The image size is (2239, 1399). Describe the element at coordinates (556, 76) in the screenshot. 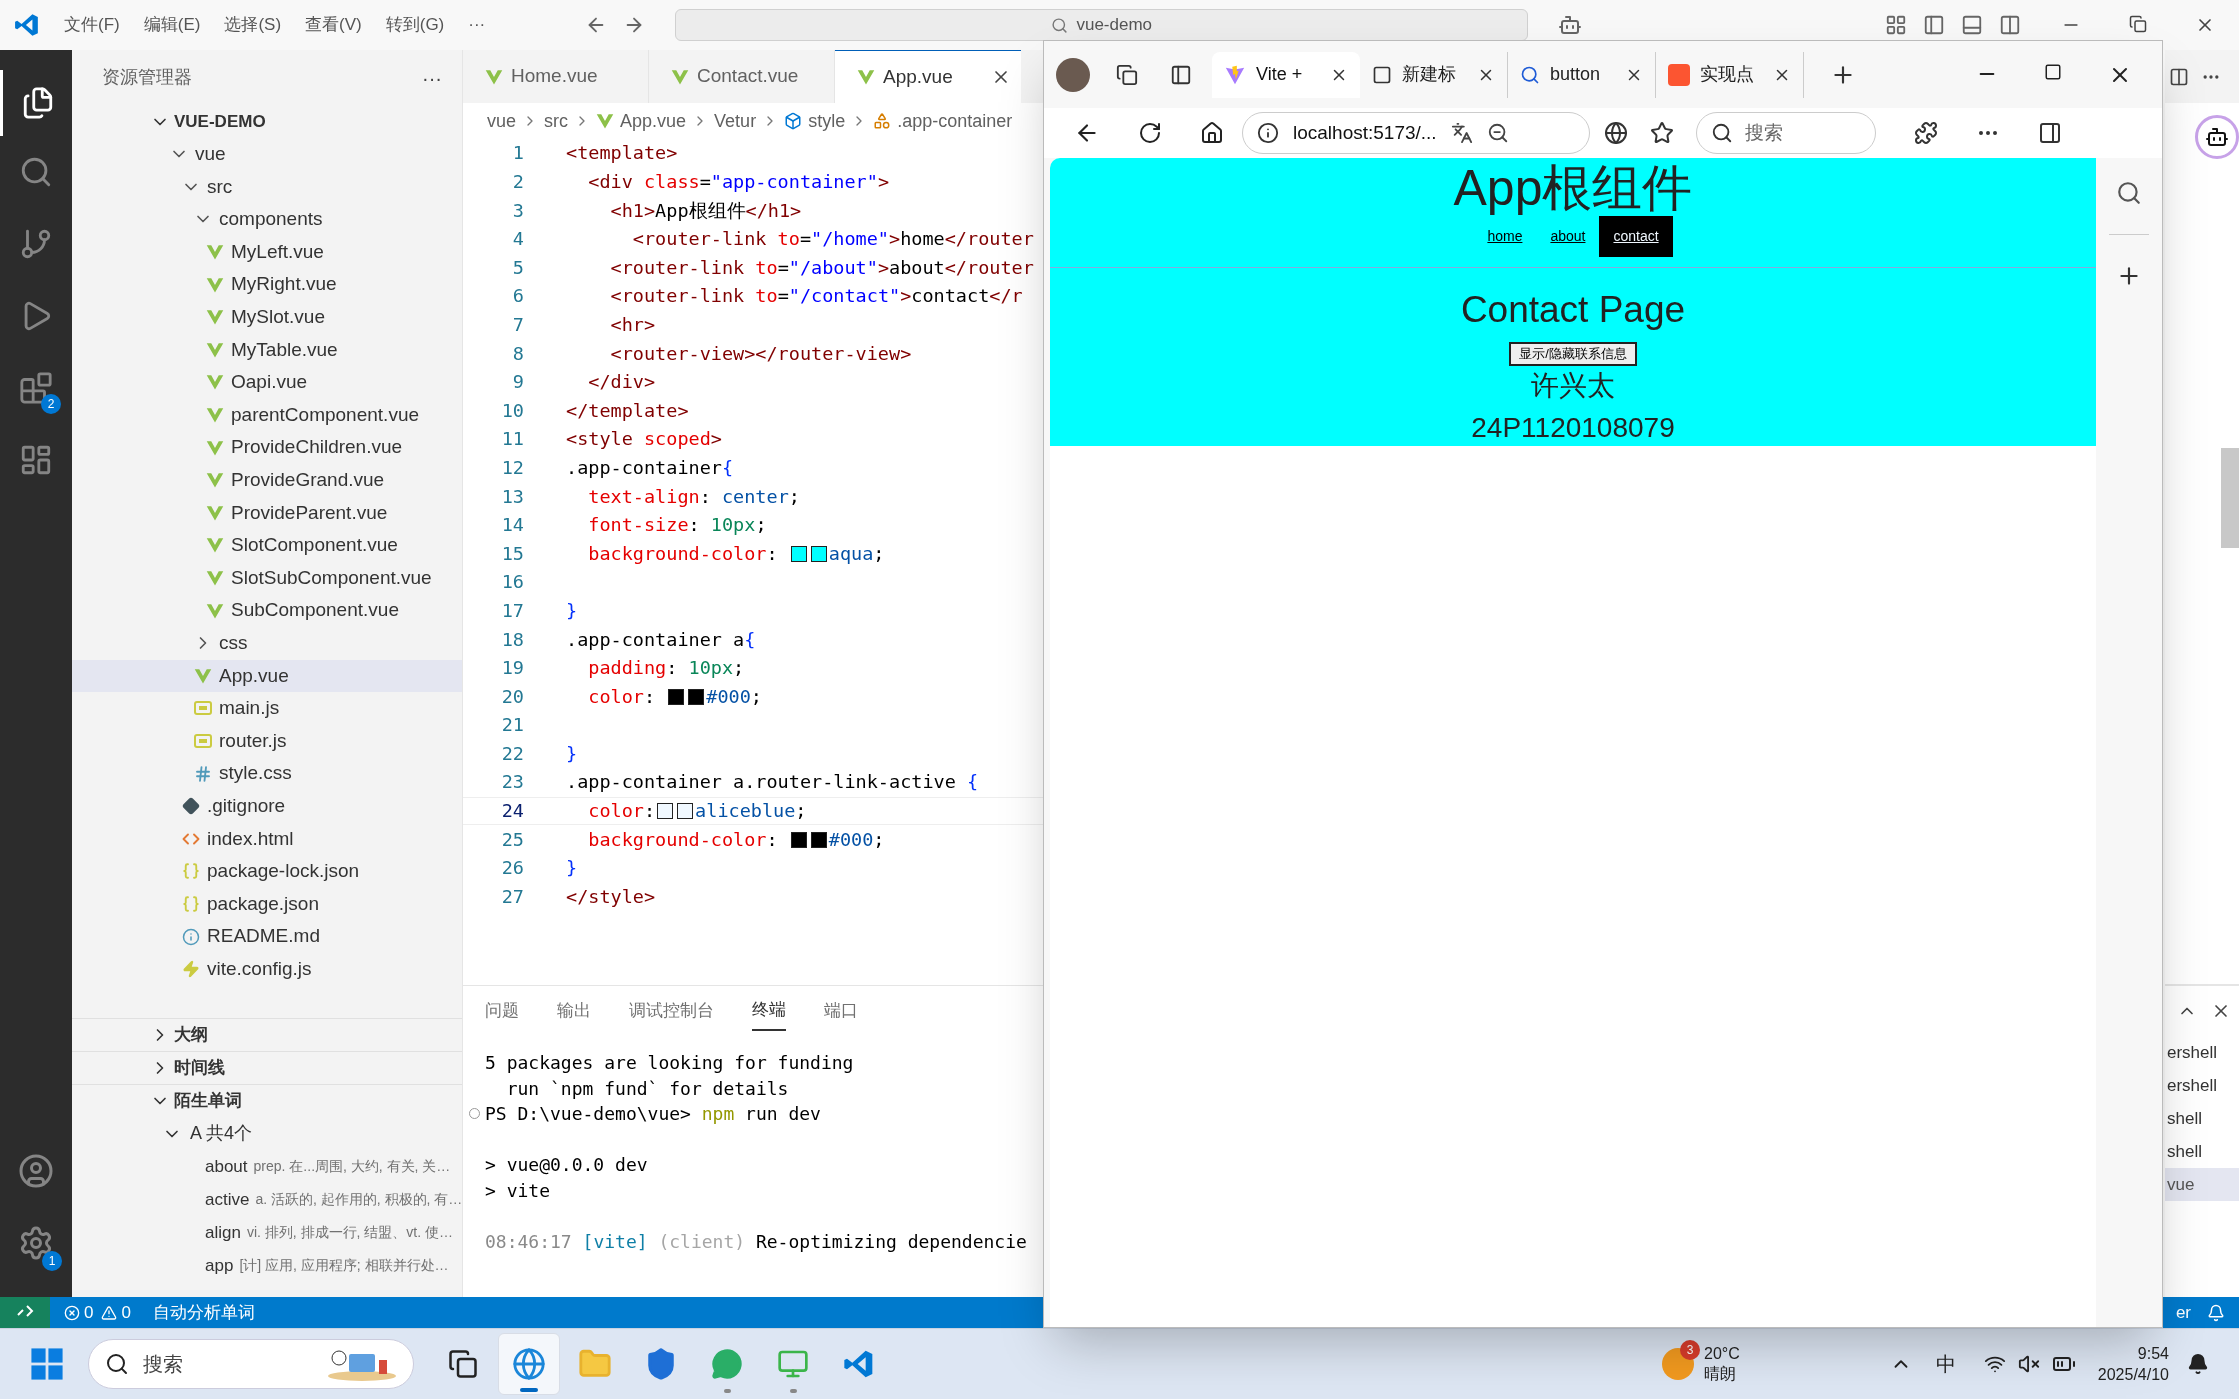

I see `editor-tab: Home.vue` at that location.